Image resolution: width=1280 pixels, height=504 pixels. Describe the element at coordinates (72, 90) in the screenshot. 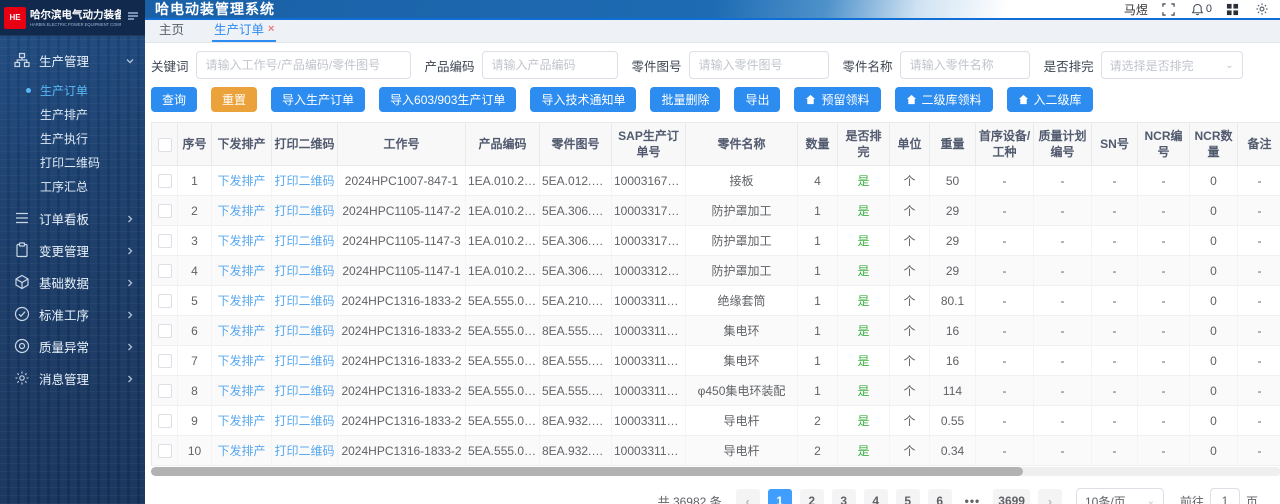

I see `sidebar-item-生产订单: 生产订单` at that location.